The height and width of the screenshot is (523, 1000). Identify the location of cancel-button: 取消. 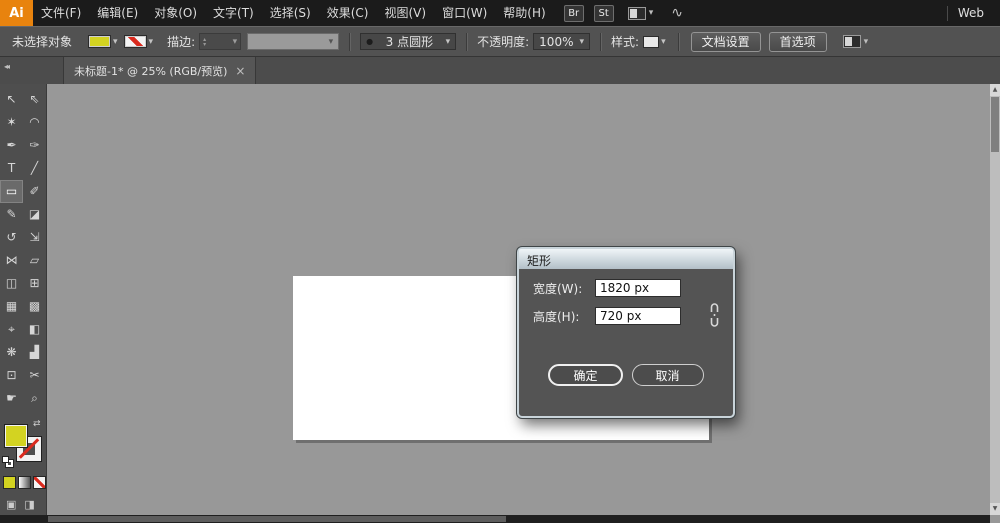
(667, 375).